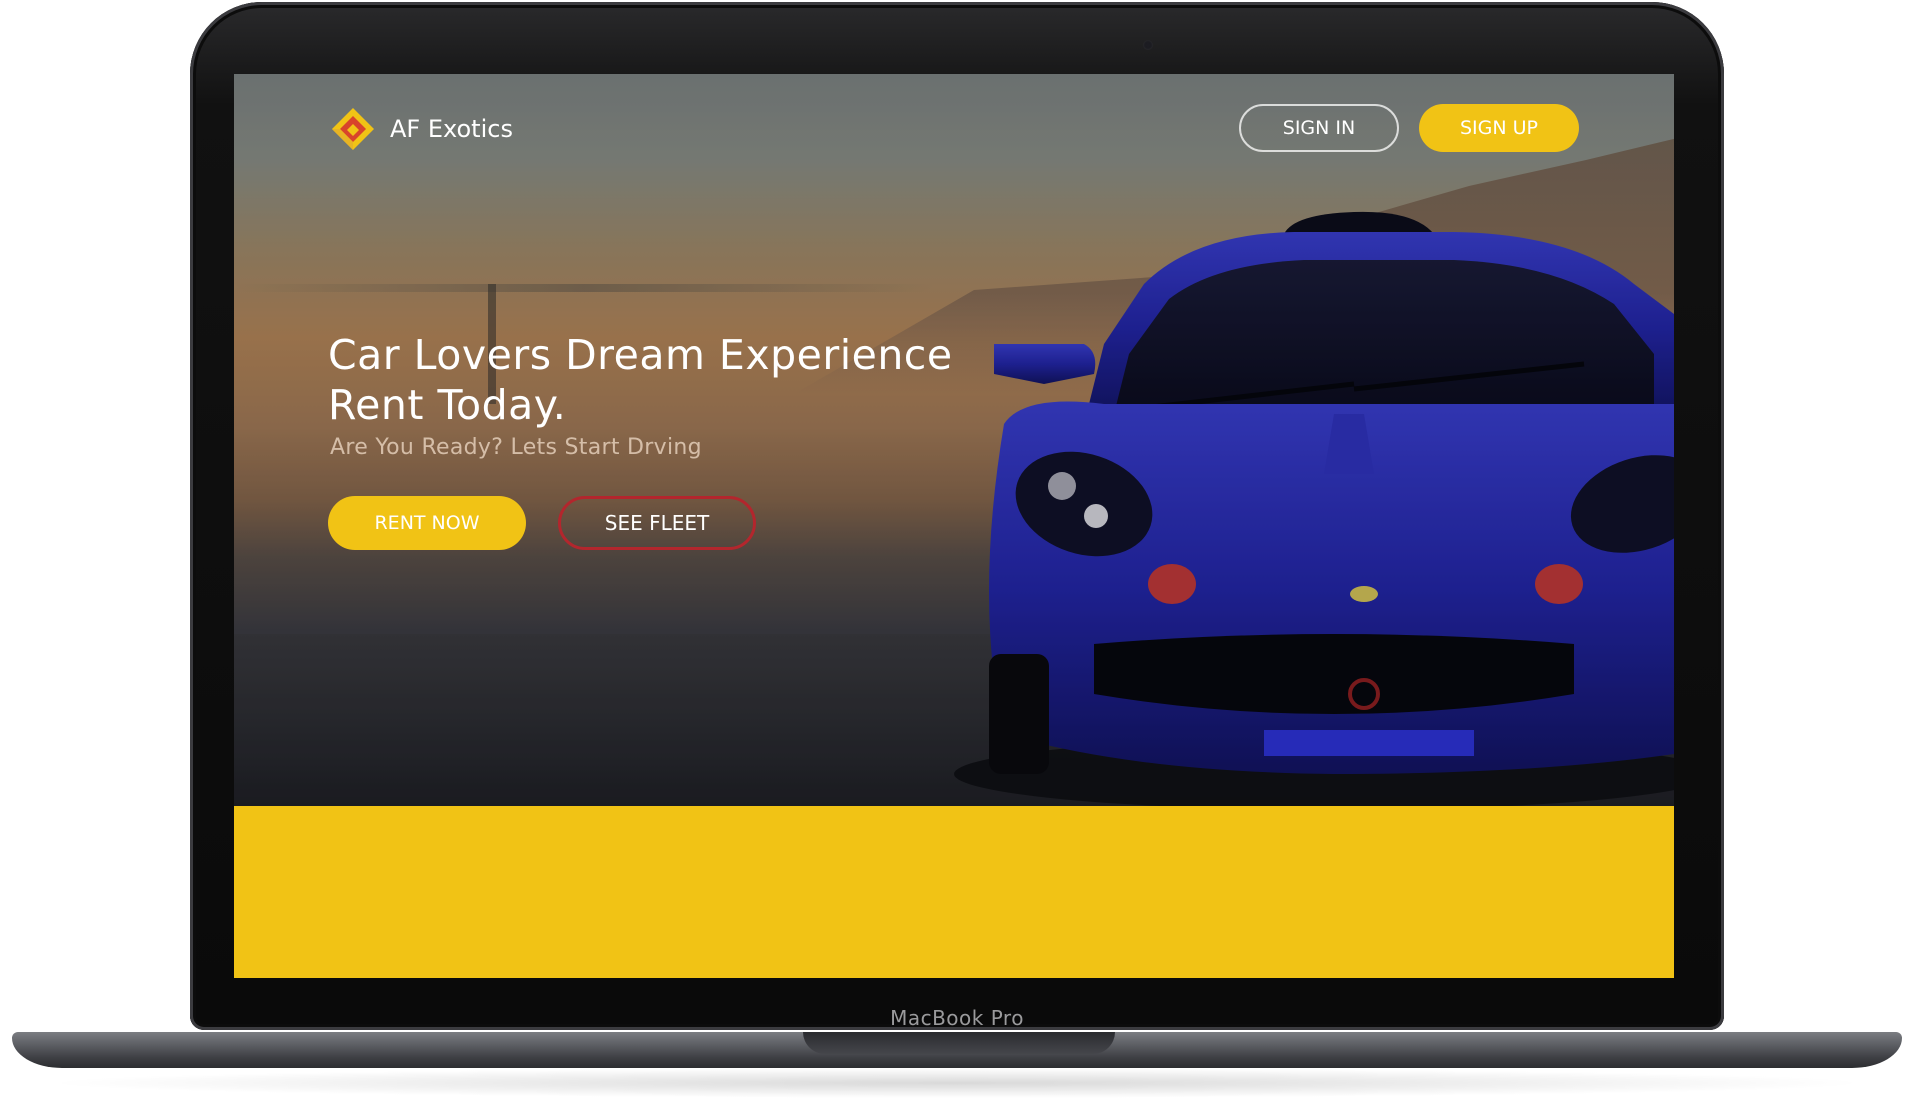 This screenshot has height=1118, width=1914. What do you see at coordinates (957, 1018) in the screenshot?
I see `device-label: MacBook Pro` at bounding box center [957, 1018].